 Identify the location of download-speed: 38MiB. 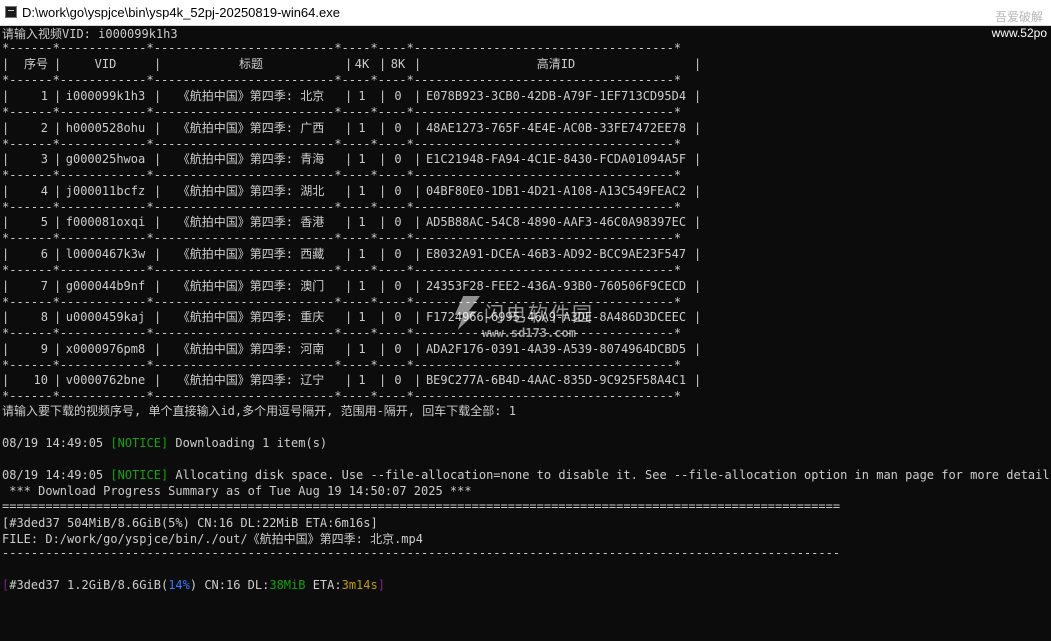
(287, 585).